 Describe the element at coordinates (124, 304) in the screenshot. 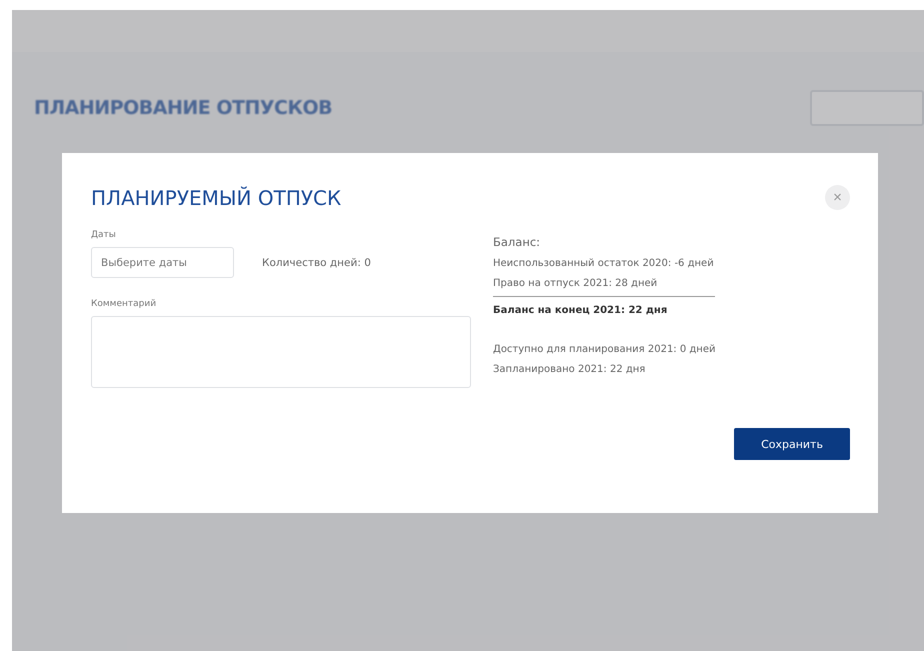

I see `field-label: Комментарий` at that location.